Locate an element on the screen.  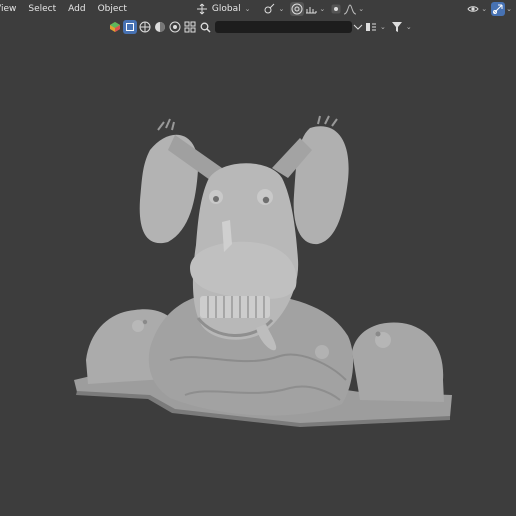
search-icon is located at coordinates (205, 27).